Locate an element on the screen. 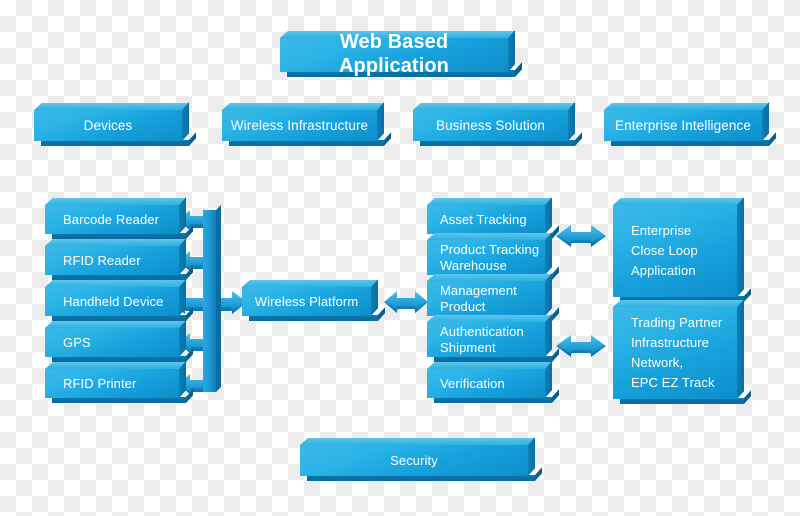  device-gps-label: GPS is located at coordinates (77, 342).